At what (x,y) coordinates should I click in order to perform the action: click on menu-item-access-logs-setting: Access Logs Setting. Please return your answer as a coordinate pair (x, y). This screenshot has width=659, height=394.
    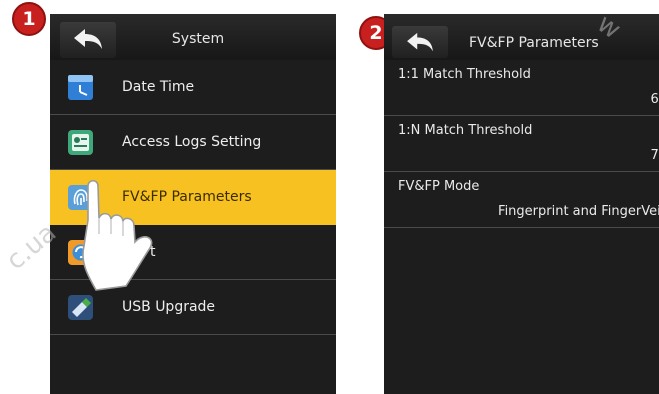
    Looking at the image, I should click on (193, 142).